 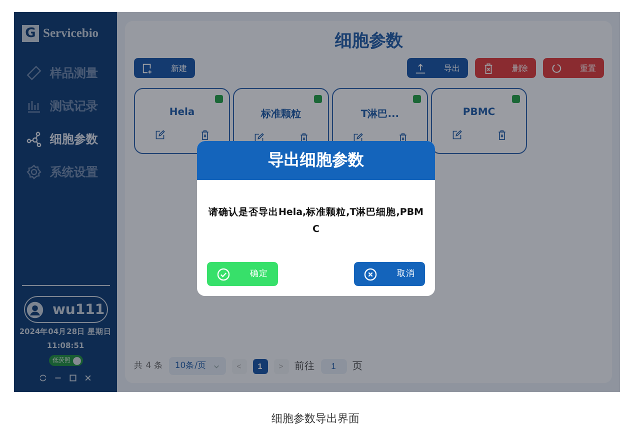 I want to click on settings-icon, so click(x=34, y=172).